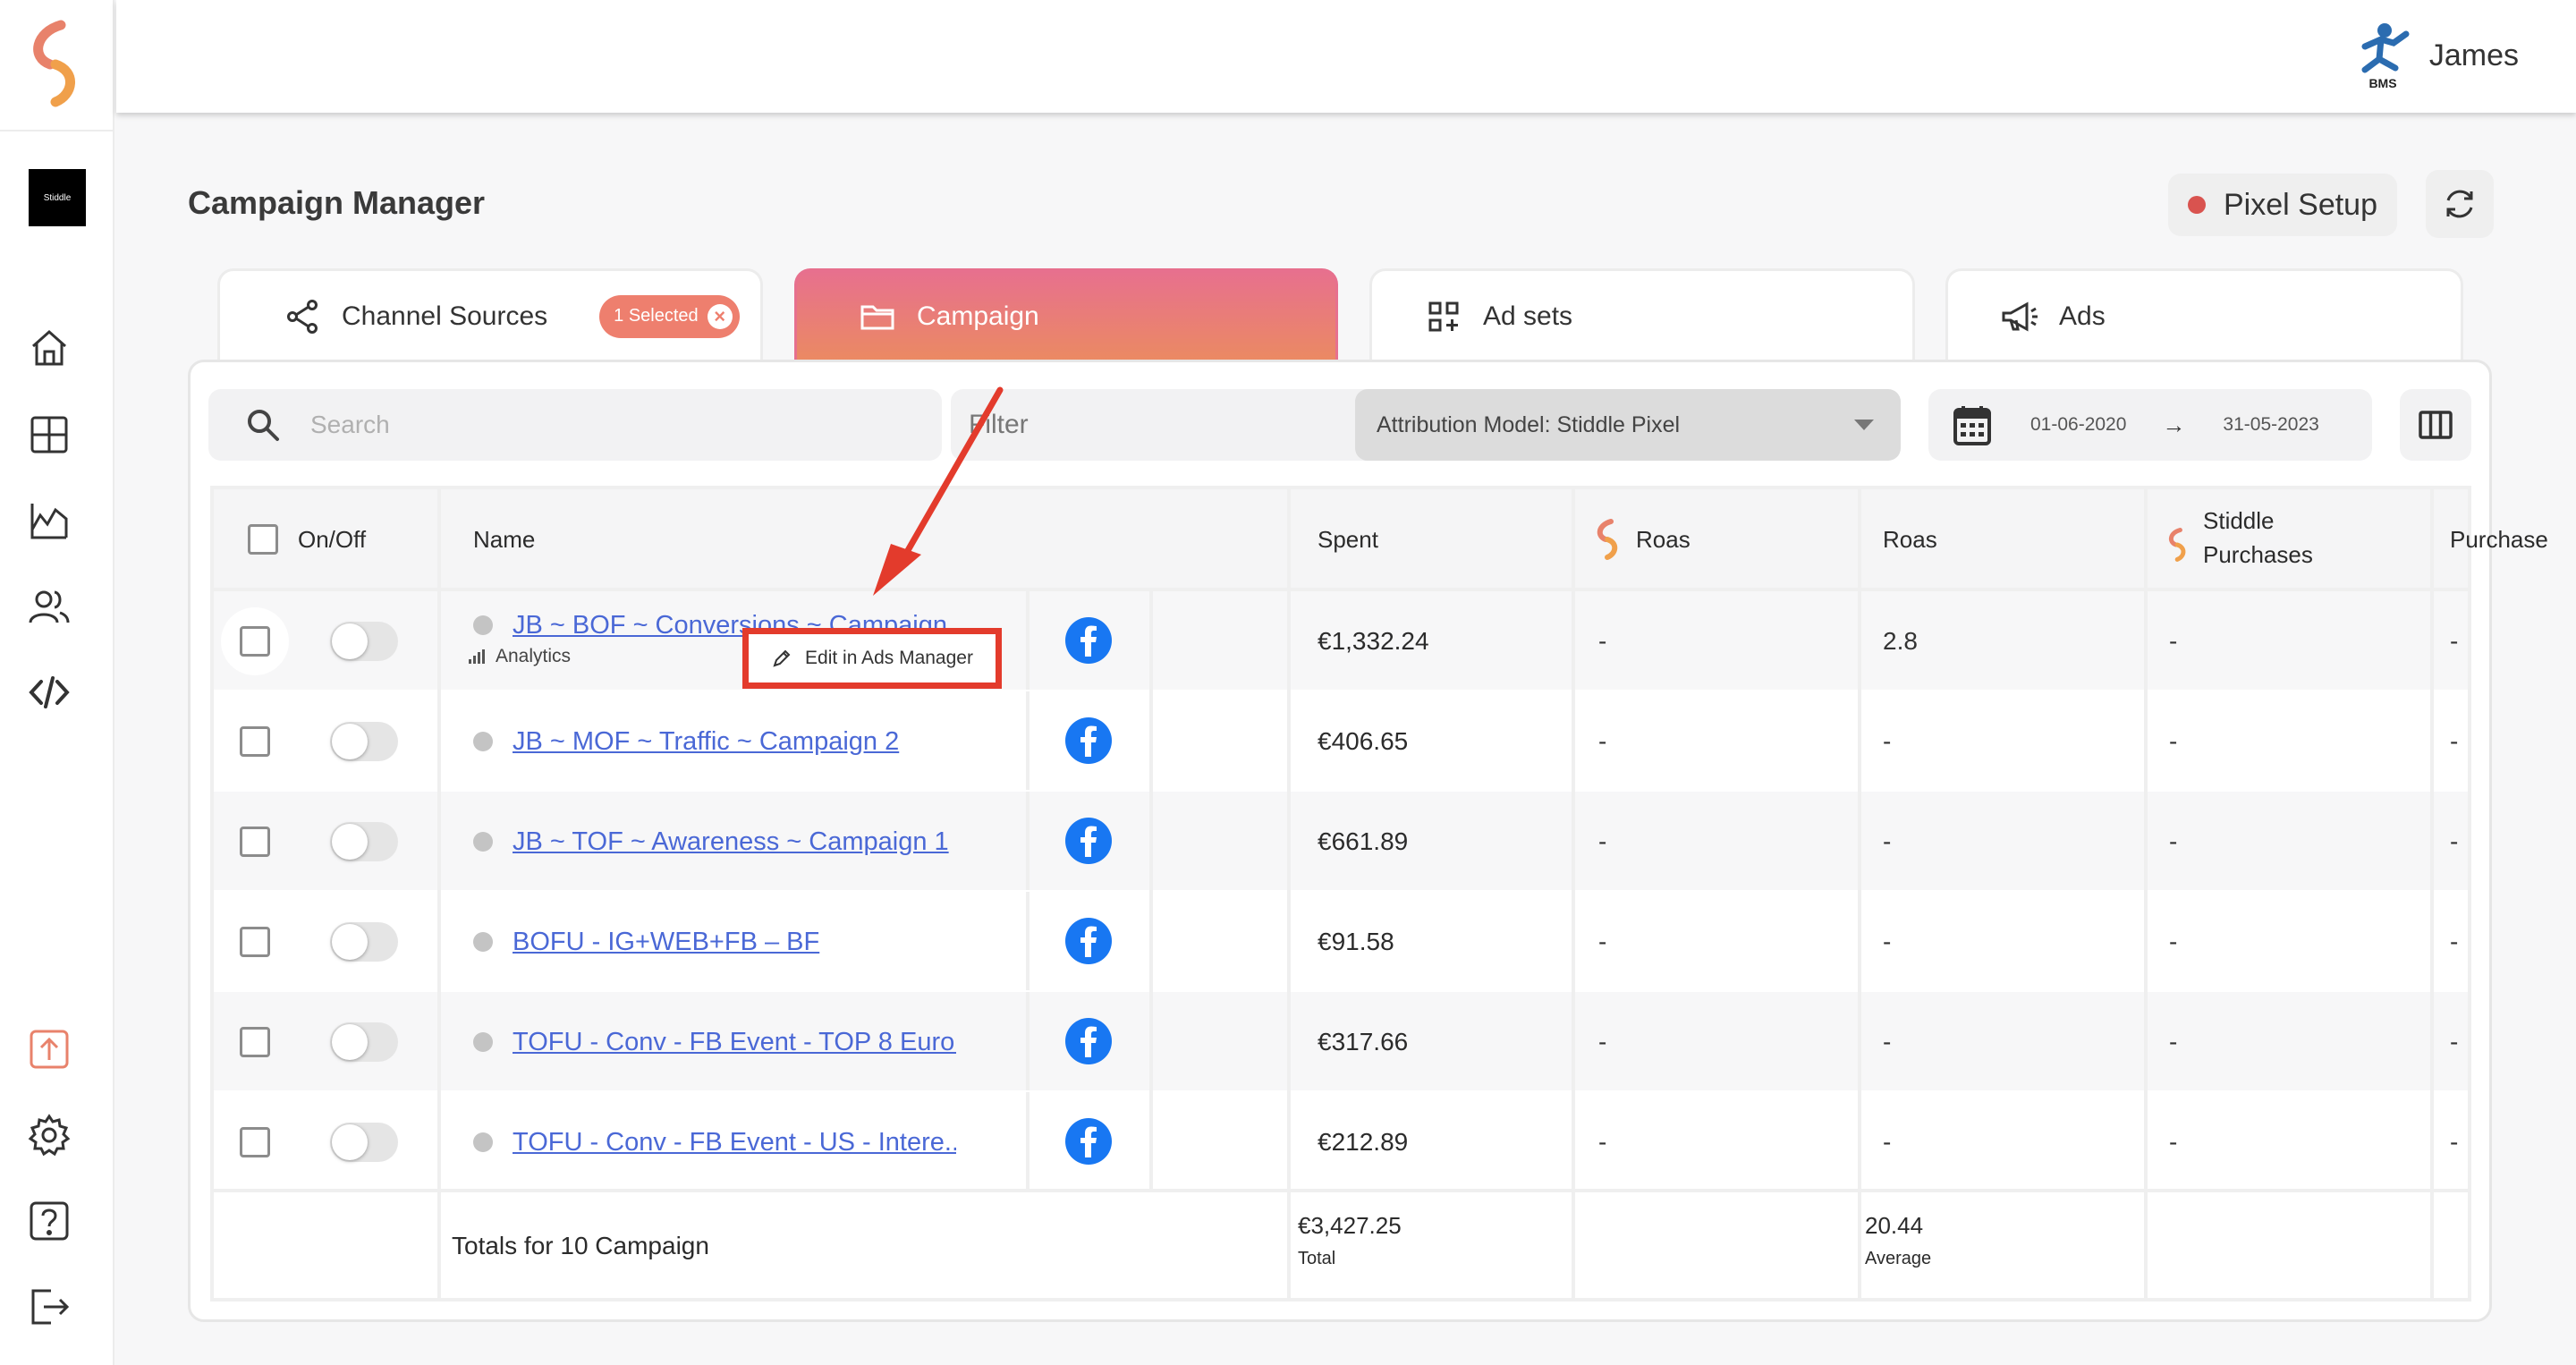  What do you see at coordinates (2177, 545) in the screenshot?
I see `stiddle-logo-icon` at bounding box center [2177, 545].